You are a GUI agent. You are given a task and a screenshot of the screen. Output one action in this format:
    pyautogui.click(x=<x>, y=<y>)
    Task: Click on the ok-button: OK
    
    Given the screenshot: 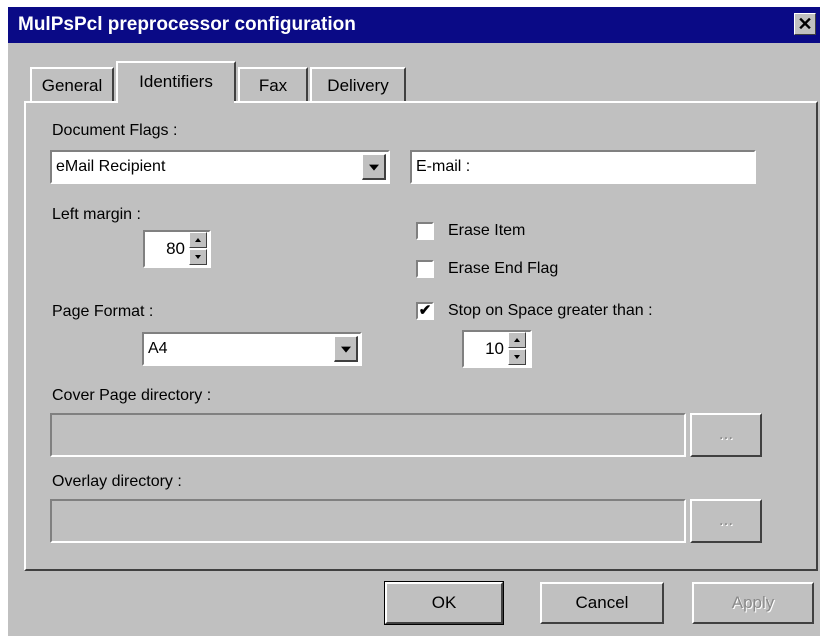 What is the action you would take?
    pyautogui.click(x=444, y=603)
    